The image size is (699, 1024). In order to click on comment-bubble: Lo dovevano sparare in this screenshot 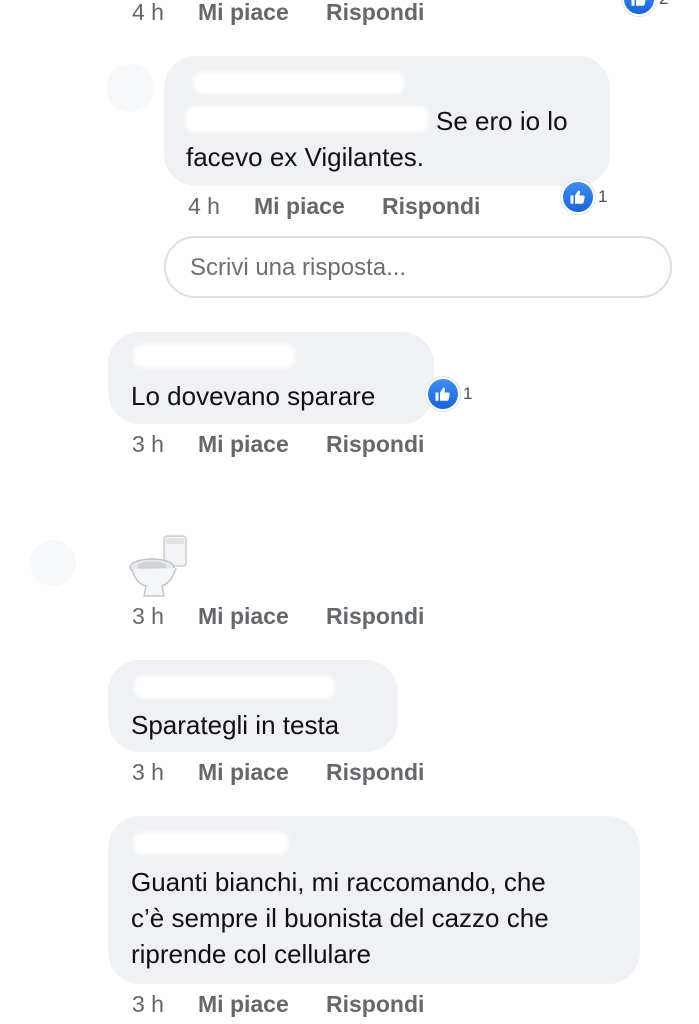, I will do `click(271, 378)`.